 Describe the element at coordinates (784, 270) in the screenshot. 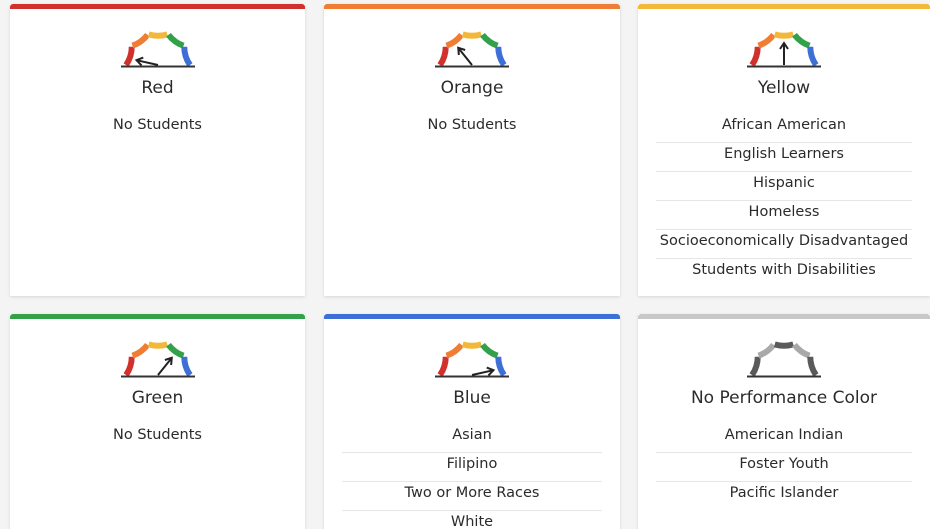

I see `student-group-item: Students with Disabilities` at that location.